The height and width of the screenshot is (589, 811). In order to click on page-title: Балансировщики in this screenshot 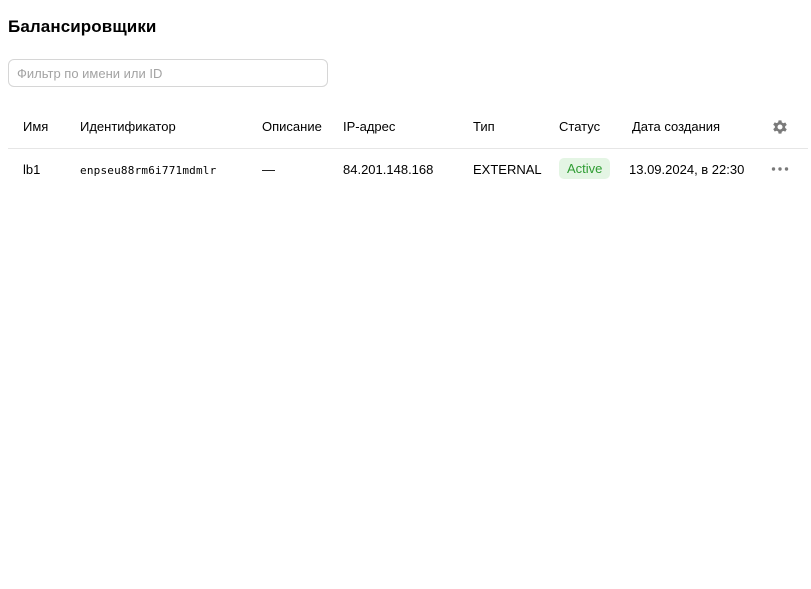, I will do `click(82, 26)`.